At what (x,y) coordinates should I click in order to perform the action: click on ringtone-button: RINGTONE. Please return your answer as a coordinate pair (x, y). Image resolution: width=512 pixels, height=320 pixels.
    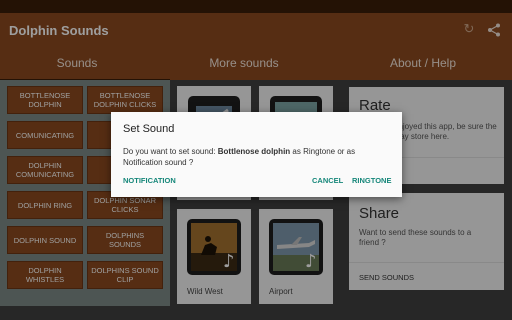
    Looking at the image, I should click on (371, 180).